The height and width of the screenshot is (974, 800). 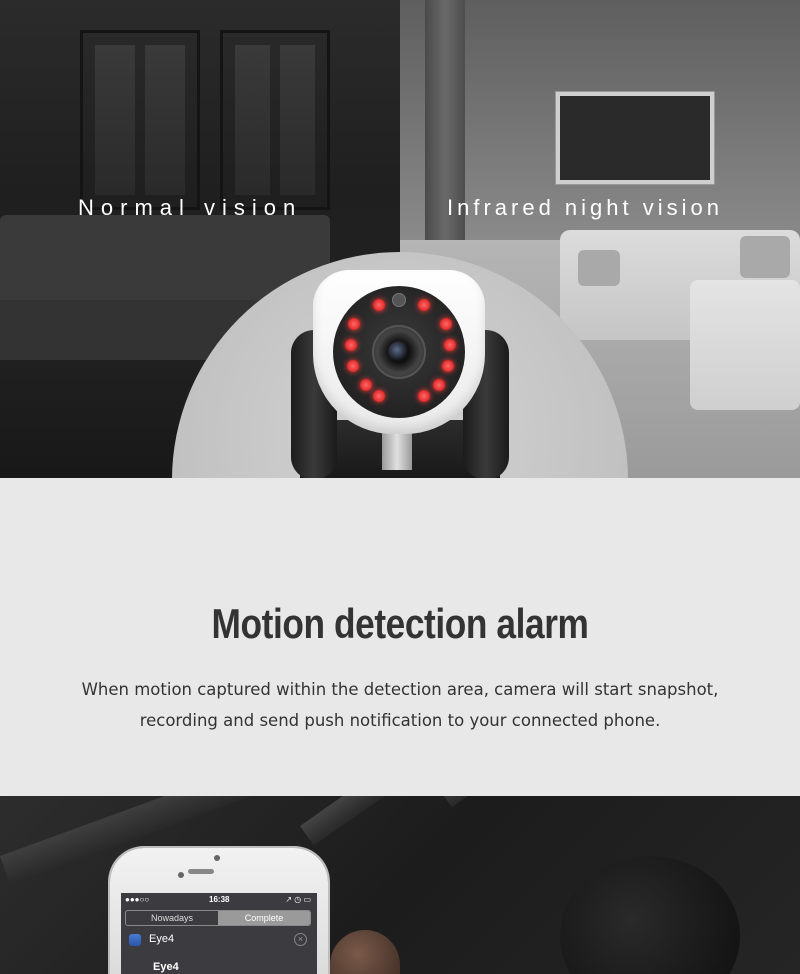 What do you see at coordinates (162, 939) in the screenshot?
I see `notification-app-name: Eye4` at bounding box center [162, 939].